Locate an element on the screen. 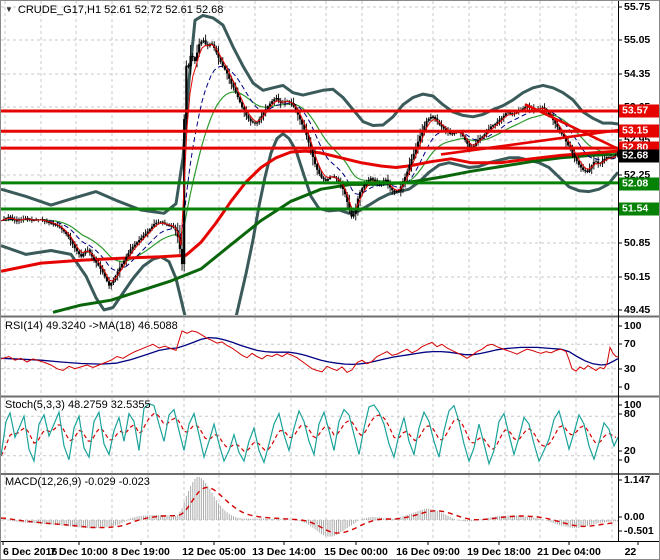 This screenshot has height=560, width=660. price-level-tag: 53.15 is located at coordinates (639, 131).